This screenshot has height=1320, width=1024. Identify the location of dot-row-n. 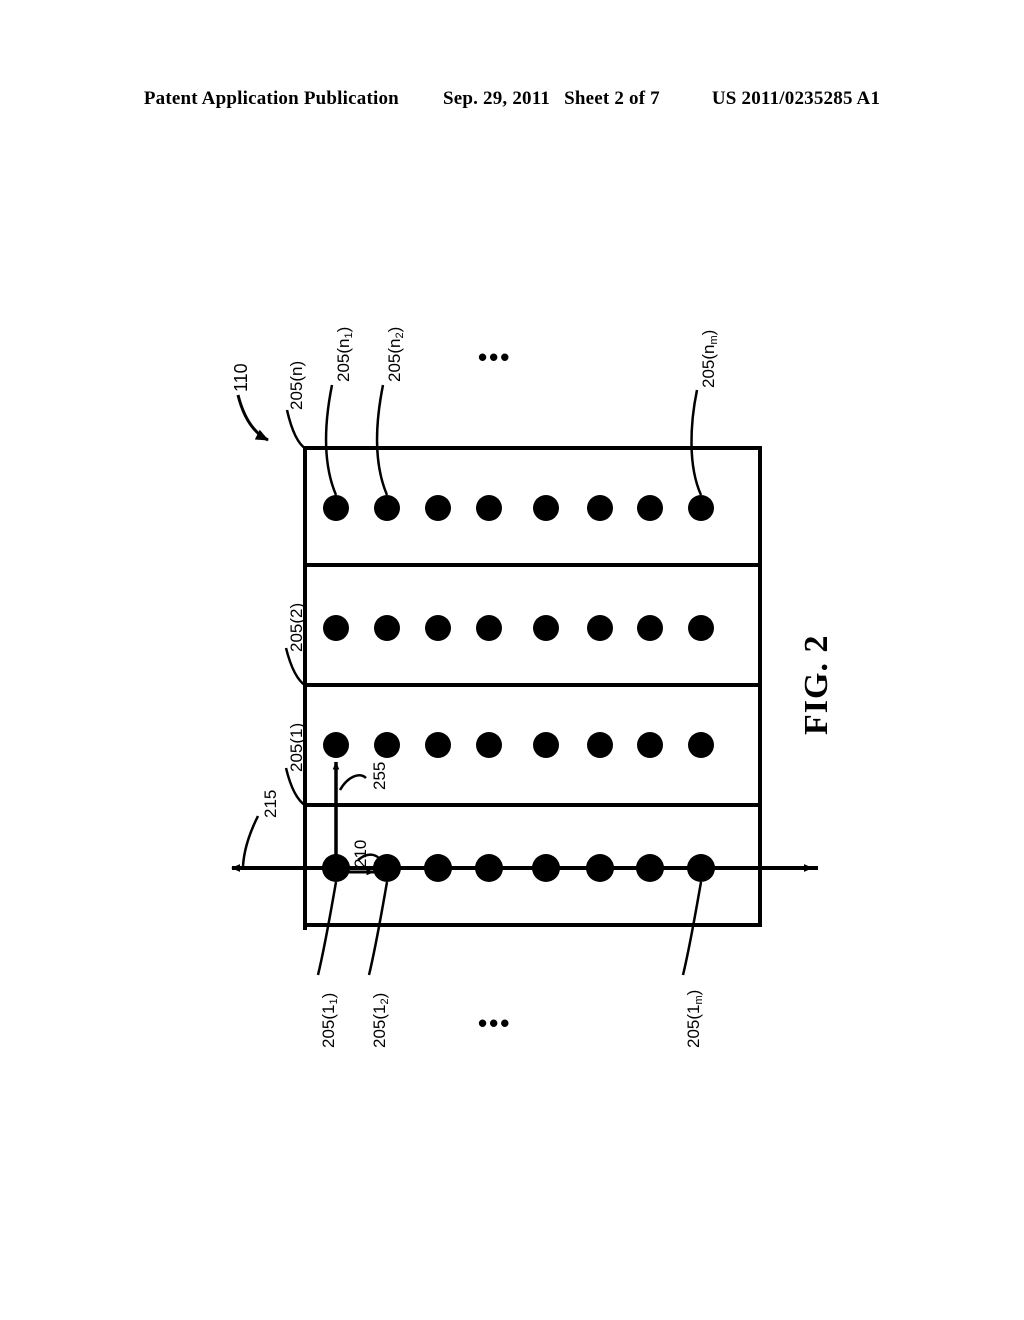
(518, 508).